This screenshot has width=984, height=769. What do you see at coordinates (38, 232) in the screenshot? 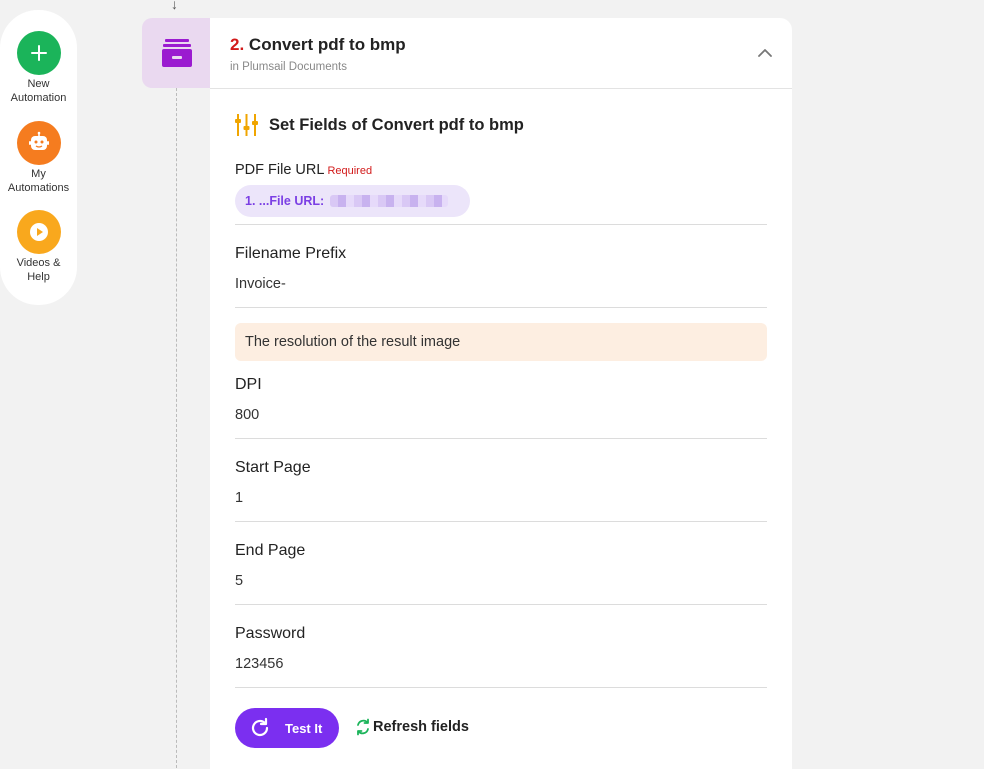
I see `play-icon` at bounding box center [38, 232].